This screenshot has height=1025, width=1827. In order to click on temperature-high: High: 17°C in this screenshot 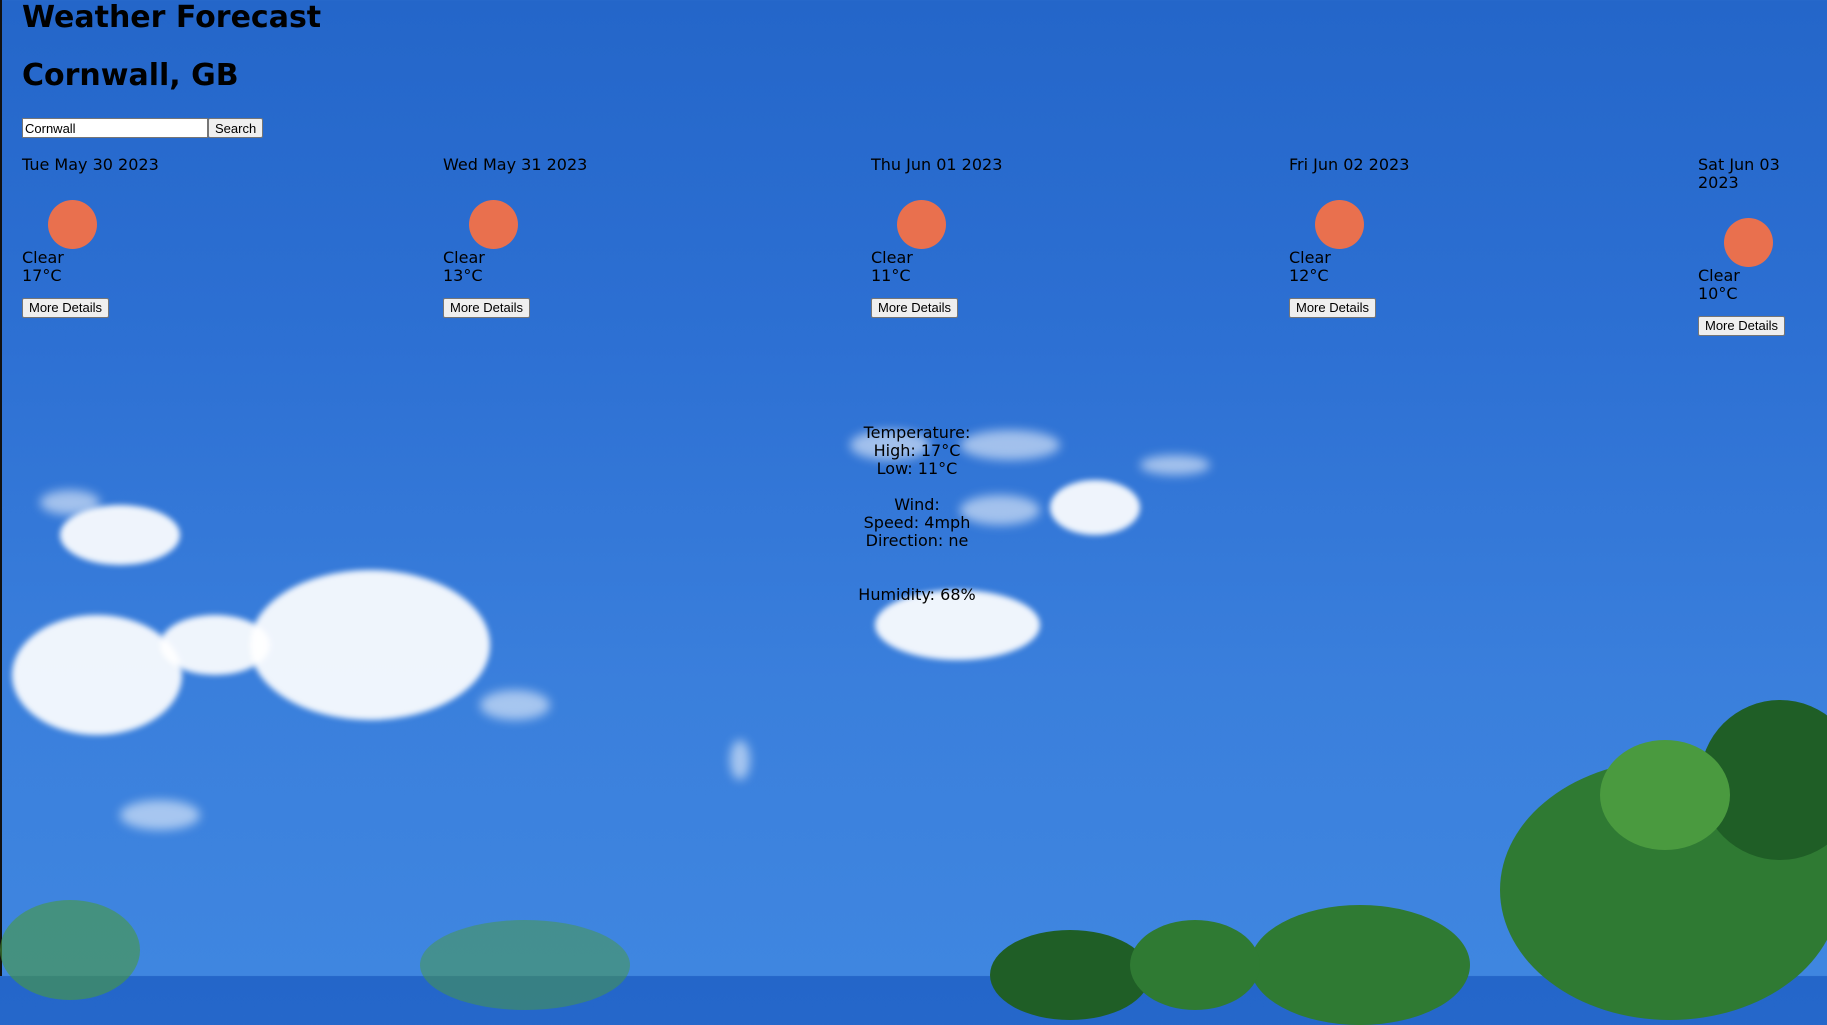, I will do `click(917, 450)`.